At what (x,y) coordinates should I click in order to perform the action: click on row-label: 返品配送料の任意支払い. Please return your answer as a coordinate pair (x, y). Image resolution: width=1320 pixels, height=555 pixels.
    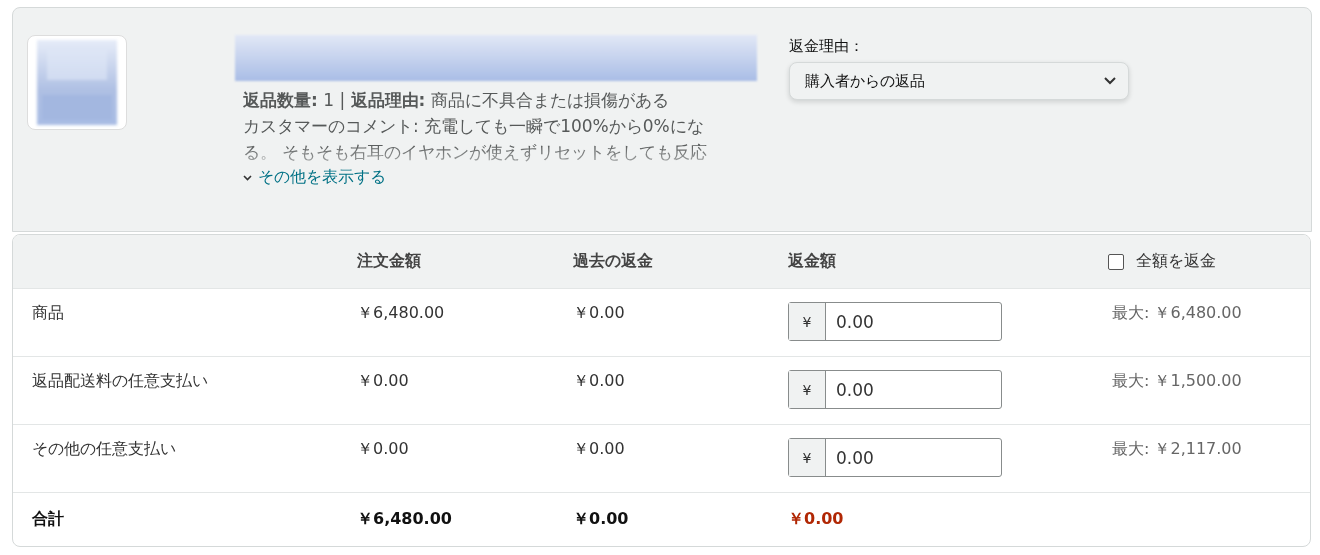
    Looking at the image, I should click on (120, 381).